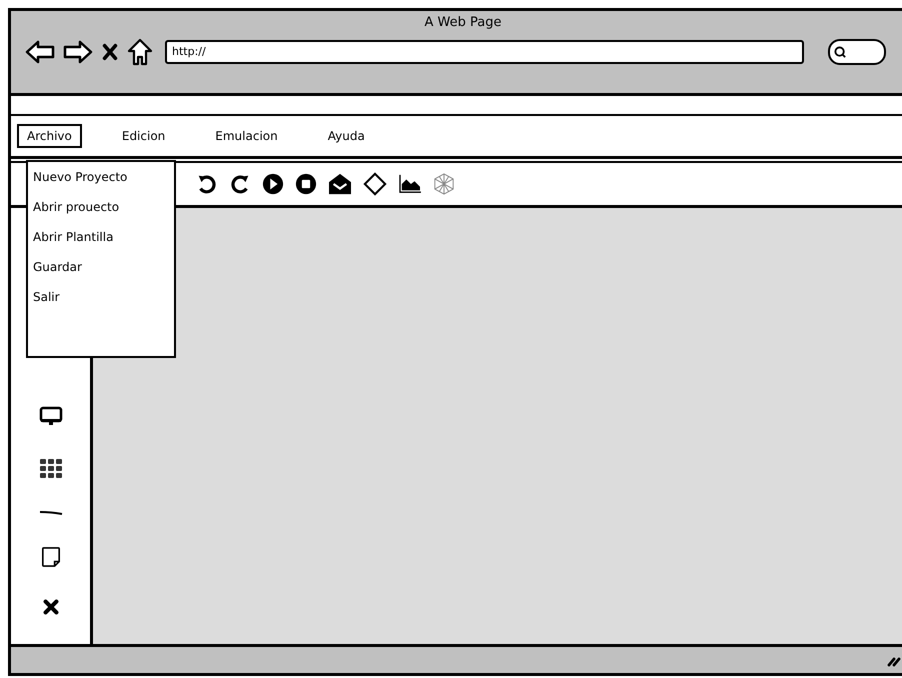 This screenshot has height=678, width=902. Describe the element at coordinates (410, 184) in the screenshot. I see `area-chart-icon` at that location.